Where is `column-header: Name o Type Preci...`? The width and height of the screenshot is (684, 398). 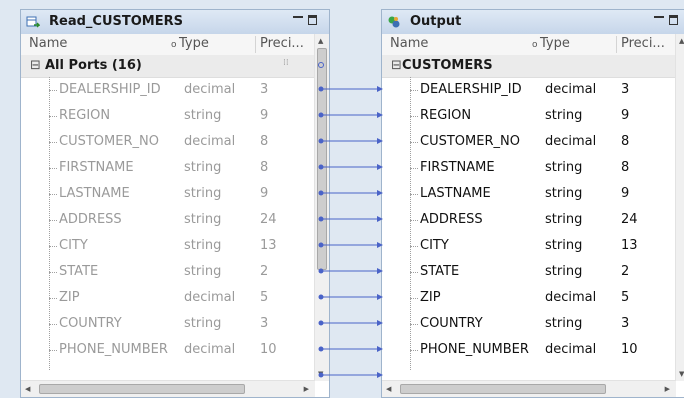 column-header: Name o Type Preci... is located at coordinates (168, 45).